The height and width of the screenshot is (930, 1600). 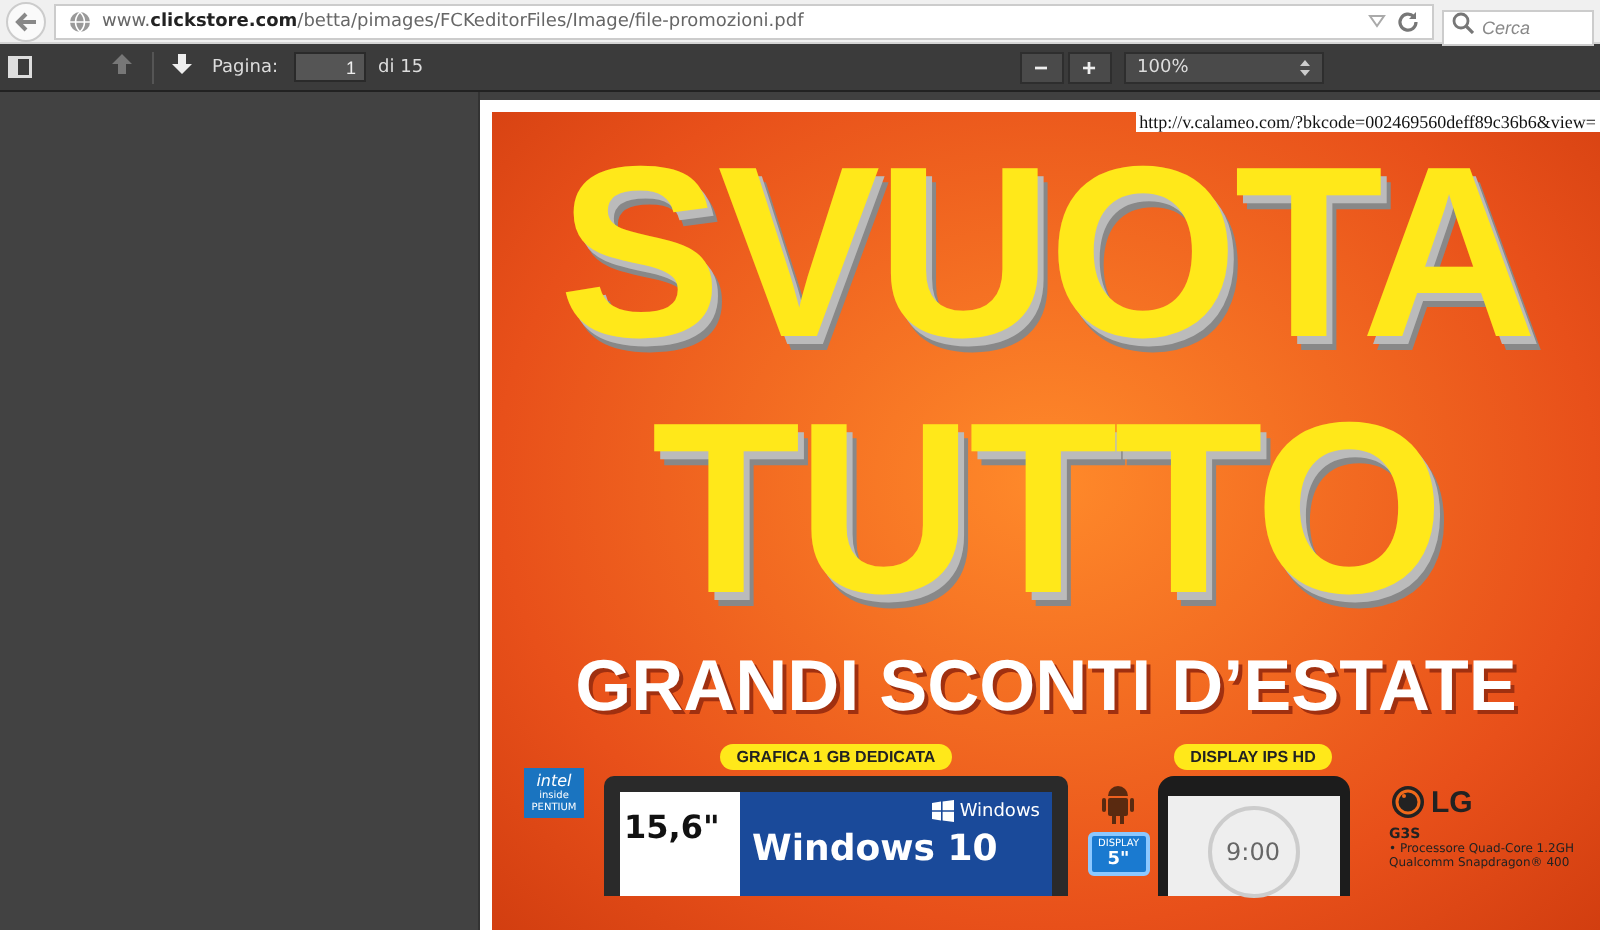 I want to click on size-label: 15,6", so click(x=680, y=844).